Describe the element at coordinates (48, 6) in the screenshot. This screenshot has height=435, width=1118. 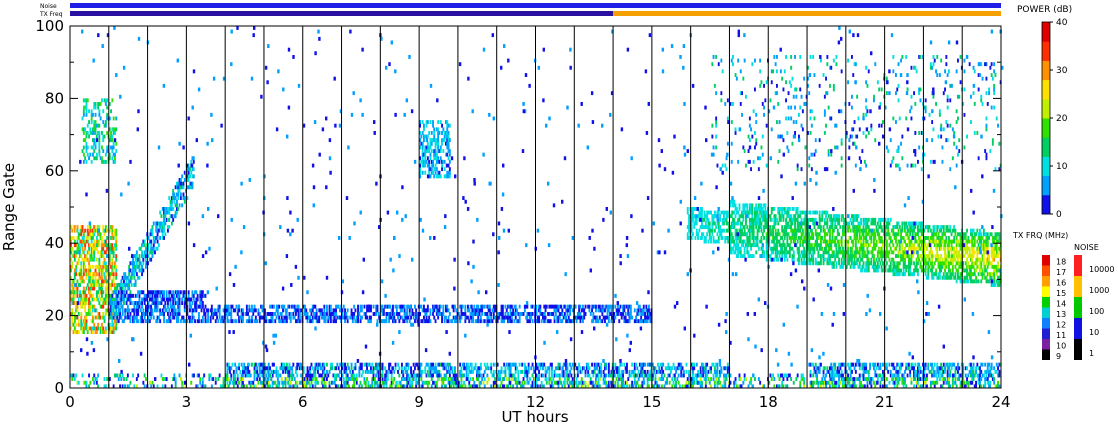
I see `noise-bar-label: Noise` at that location.